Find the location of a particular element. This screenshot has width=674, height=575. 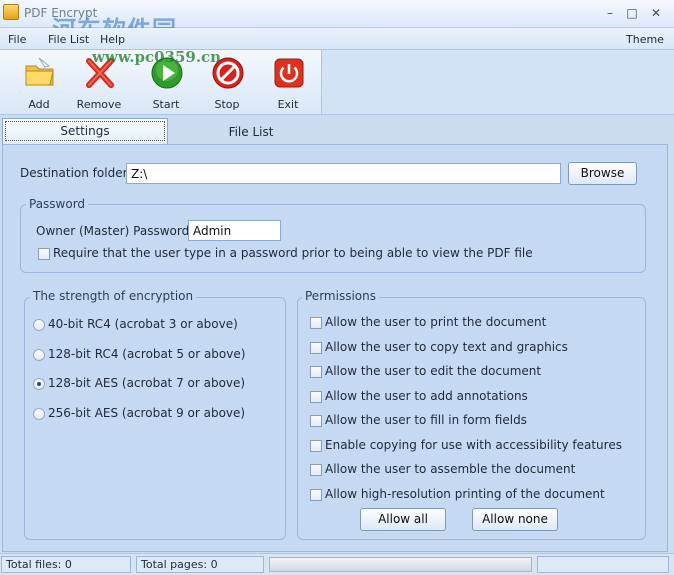

perm-print-checkbox is located at coordinates (316, 323).